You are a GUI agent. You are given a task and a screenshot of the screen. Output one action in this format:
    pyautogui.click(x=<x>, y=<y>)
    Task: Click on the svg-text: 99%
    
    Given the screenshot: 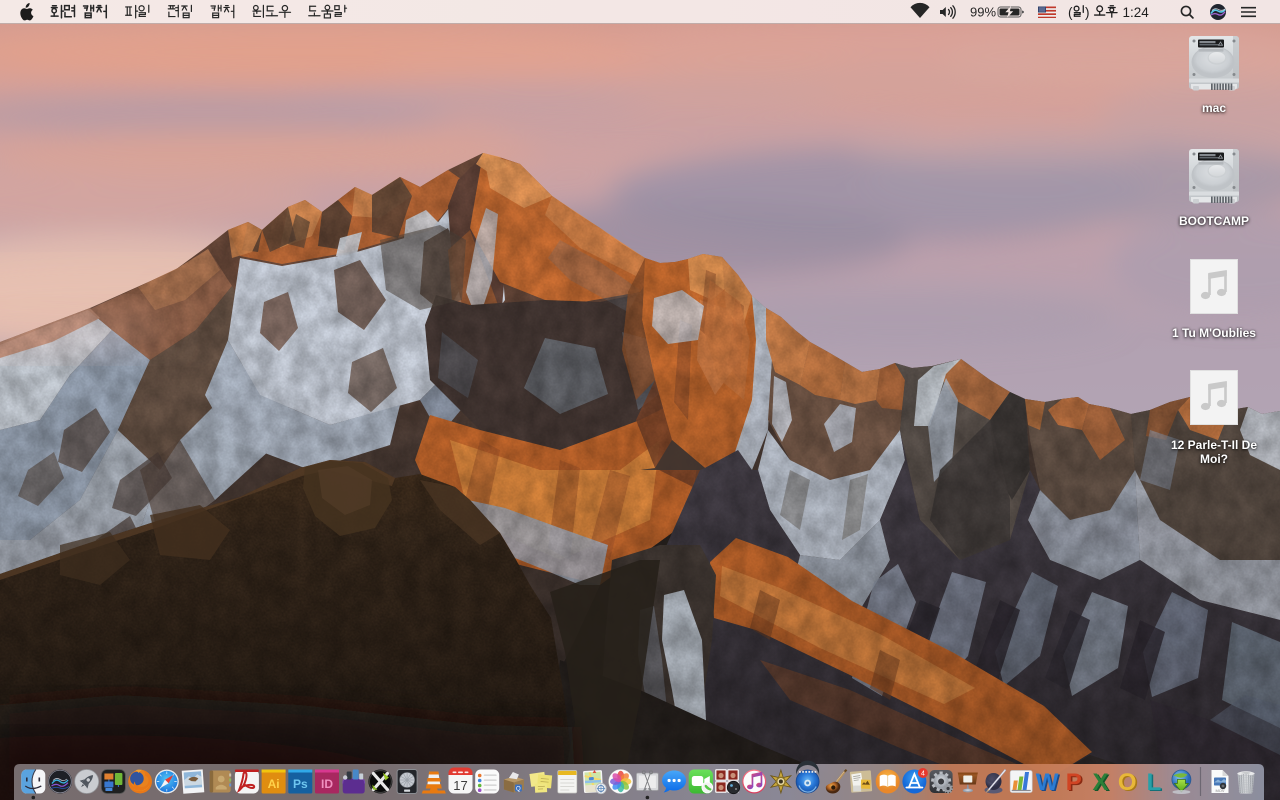 What is the action you would take?
    pyautogui.click(x=983, y=12)
    